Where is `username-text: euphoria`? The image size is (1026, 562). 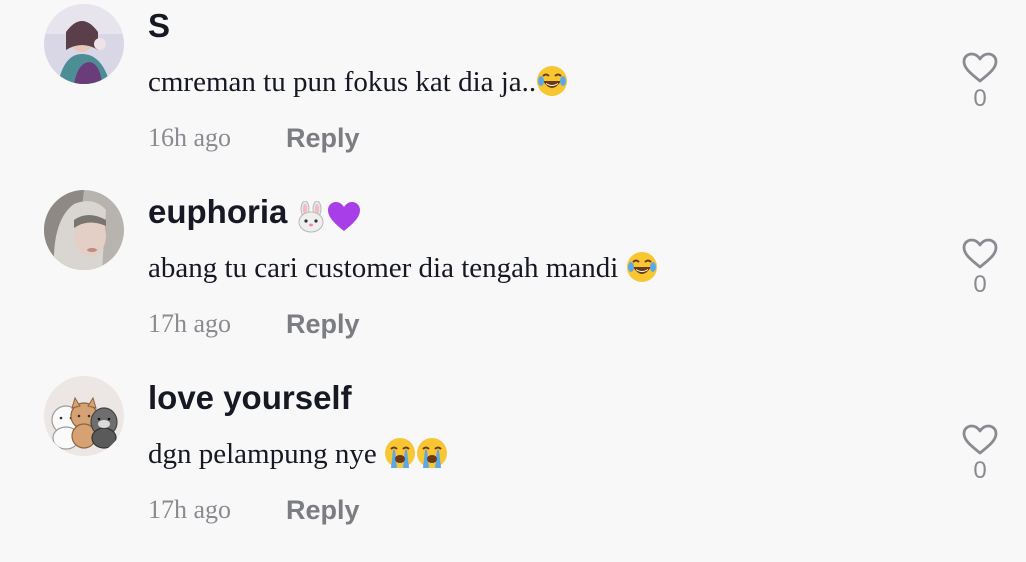
username-text: euphoria is located at coordinates (218, 211).